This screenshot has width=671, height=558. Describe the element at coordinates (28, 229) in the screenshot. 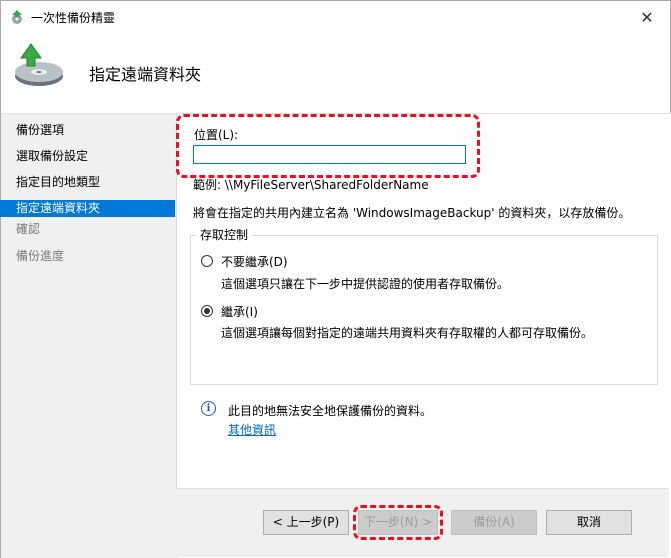

I see `sidebar-item-confirm: 確認` at that location.